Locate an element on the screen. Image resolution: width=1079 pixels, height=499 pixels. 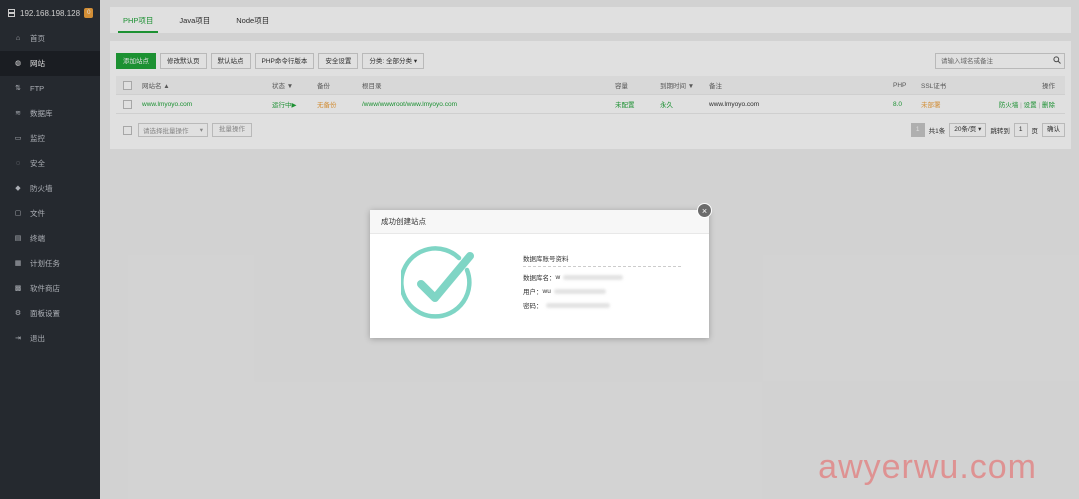
db-info-title: 数据库账号资料 is located at coordinates (602, 260).